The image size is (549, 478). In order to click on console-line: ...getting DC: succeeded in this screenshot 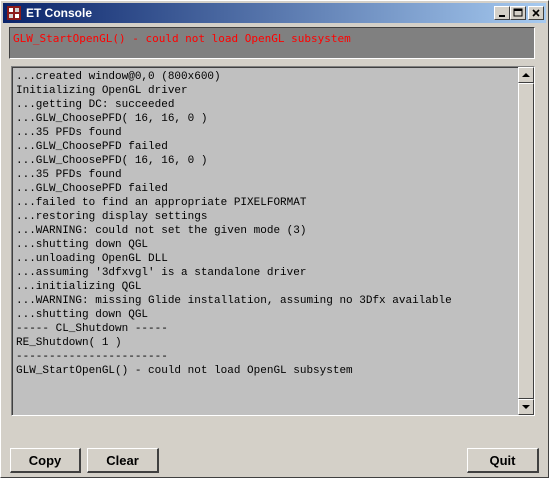, I will do `click(95, 105)`.